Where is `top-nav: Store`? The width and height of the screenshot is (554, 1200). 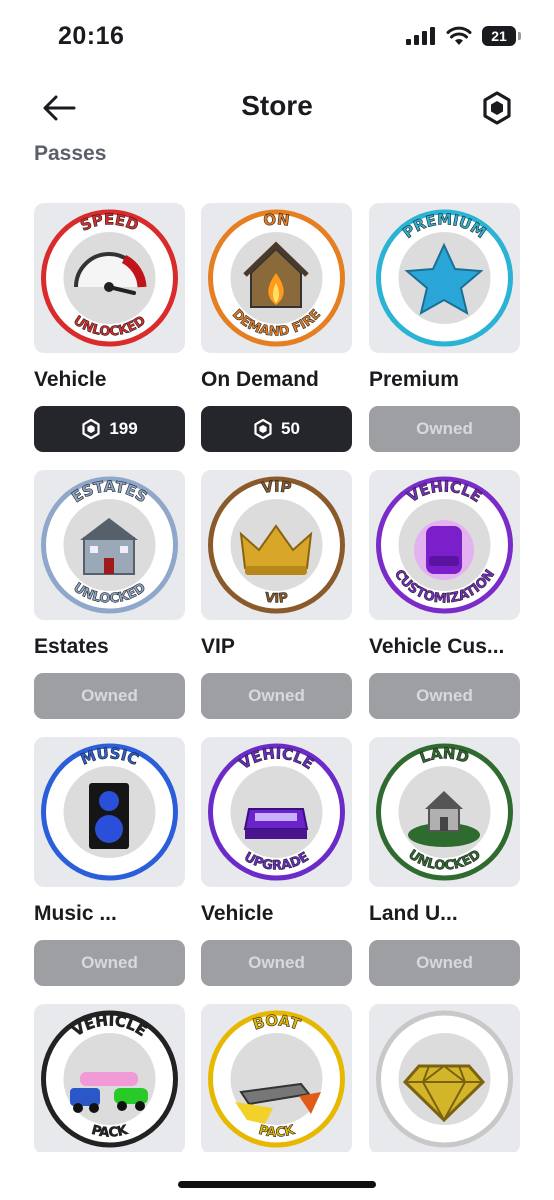
top-nav: Store is located at coordinates (277, 108).